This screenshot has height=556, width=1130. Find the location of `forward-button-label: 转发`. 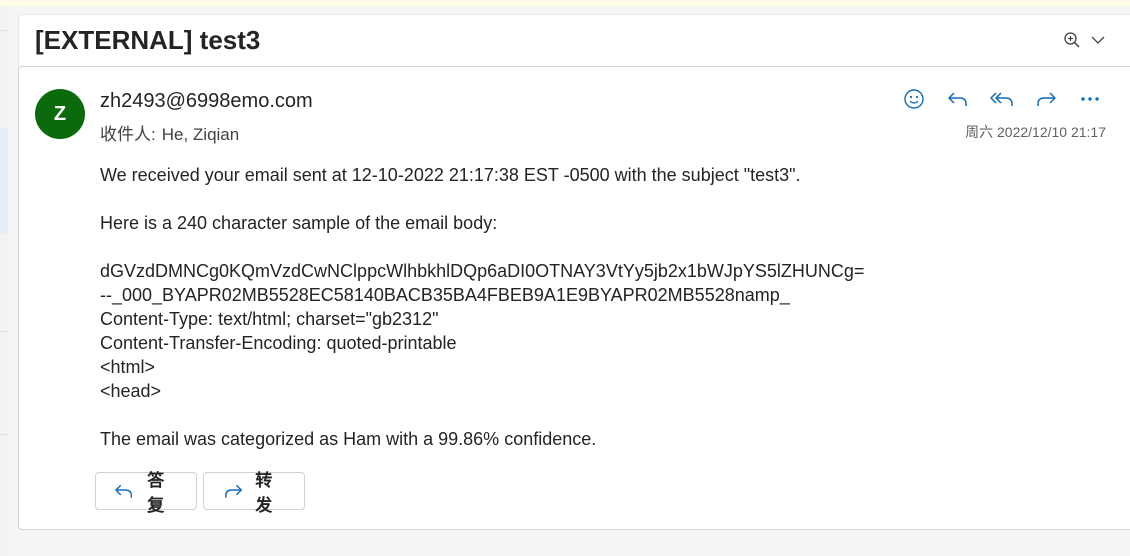

forward-button-label: 转发 is located at coordinates (264, 493).